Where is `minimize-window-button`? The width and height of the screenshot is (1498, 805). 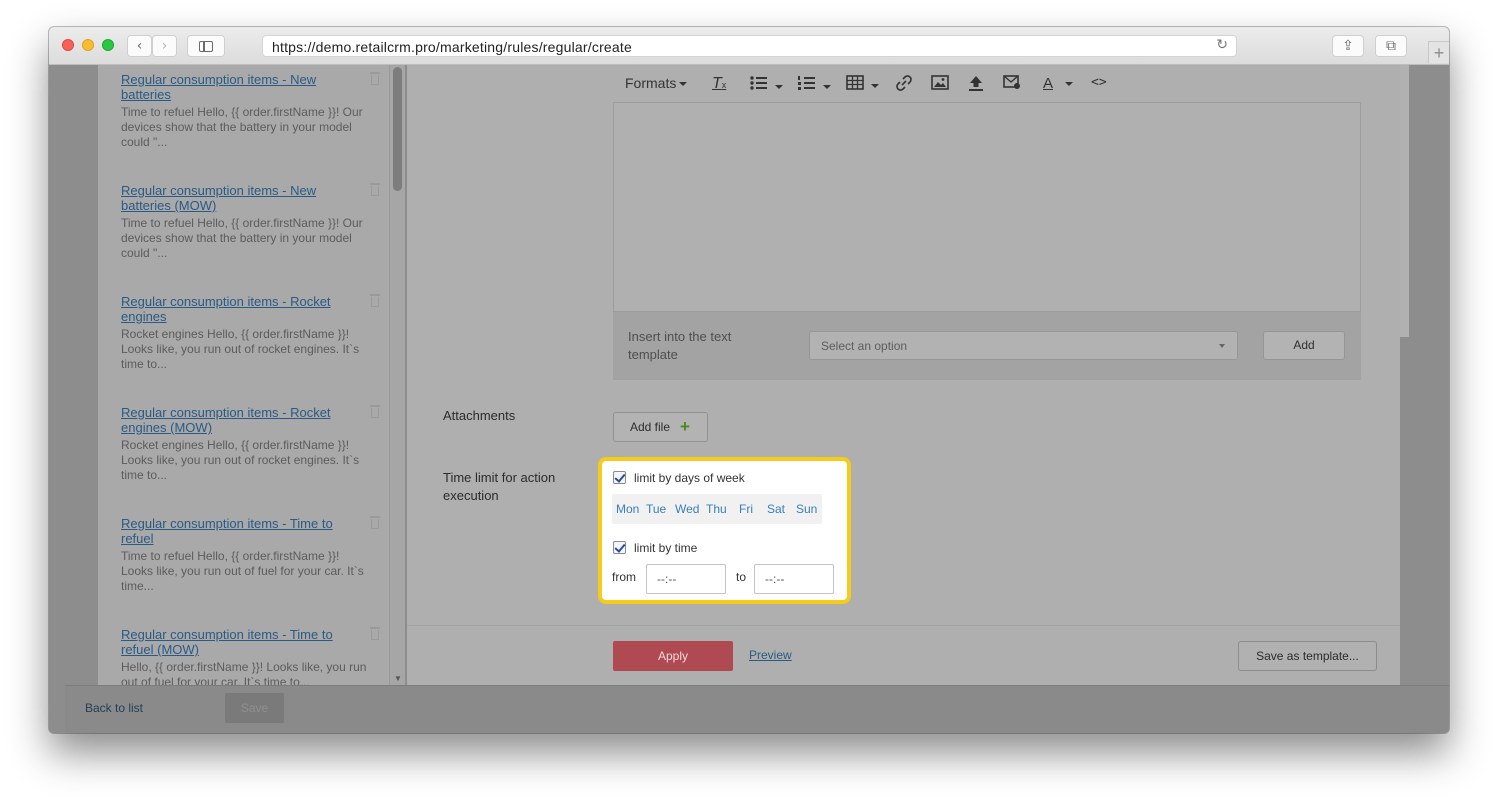 minimize-window-button is located at coordinates (88, 45).